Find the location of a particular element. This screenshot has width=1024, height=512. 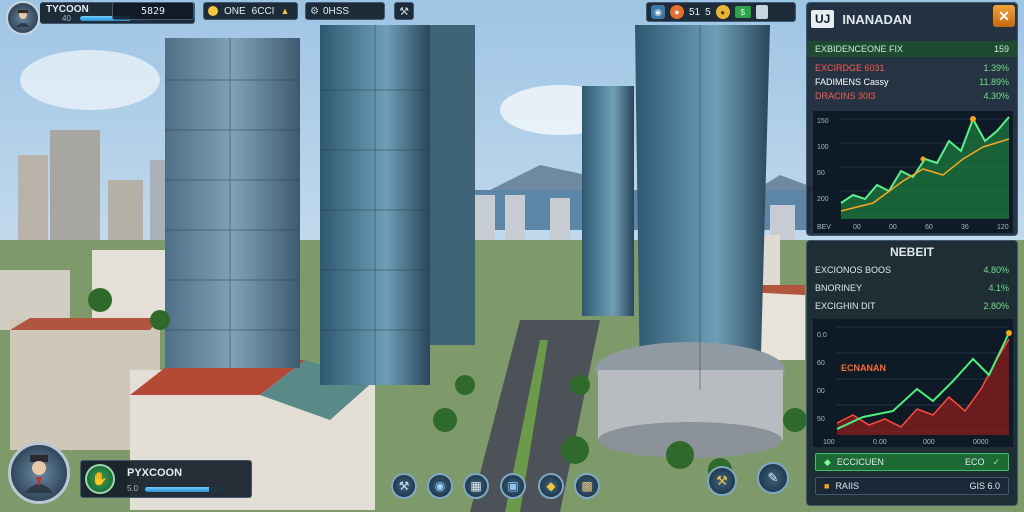

x-tick-label: 120 is located at coordinates (1003, 227).